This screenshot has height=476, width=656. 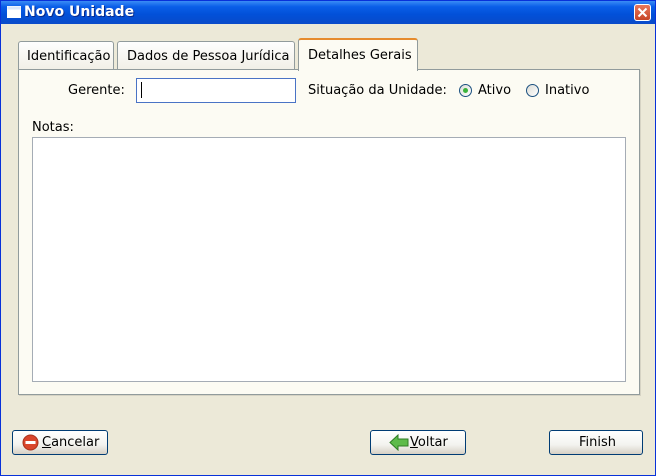 I want to click on radio-selected-dot, so click(x=465, y=90).